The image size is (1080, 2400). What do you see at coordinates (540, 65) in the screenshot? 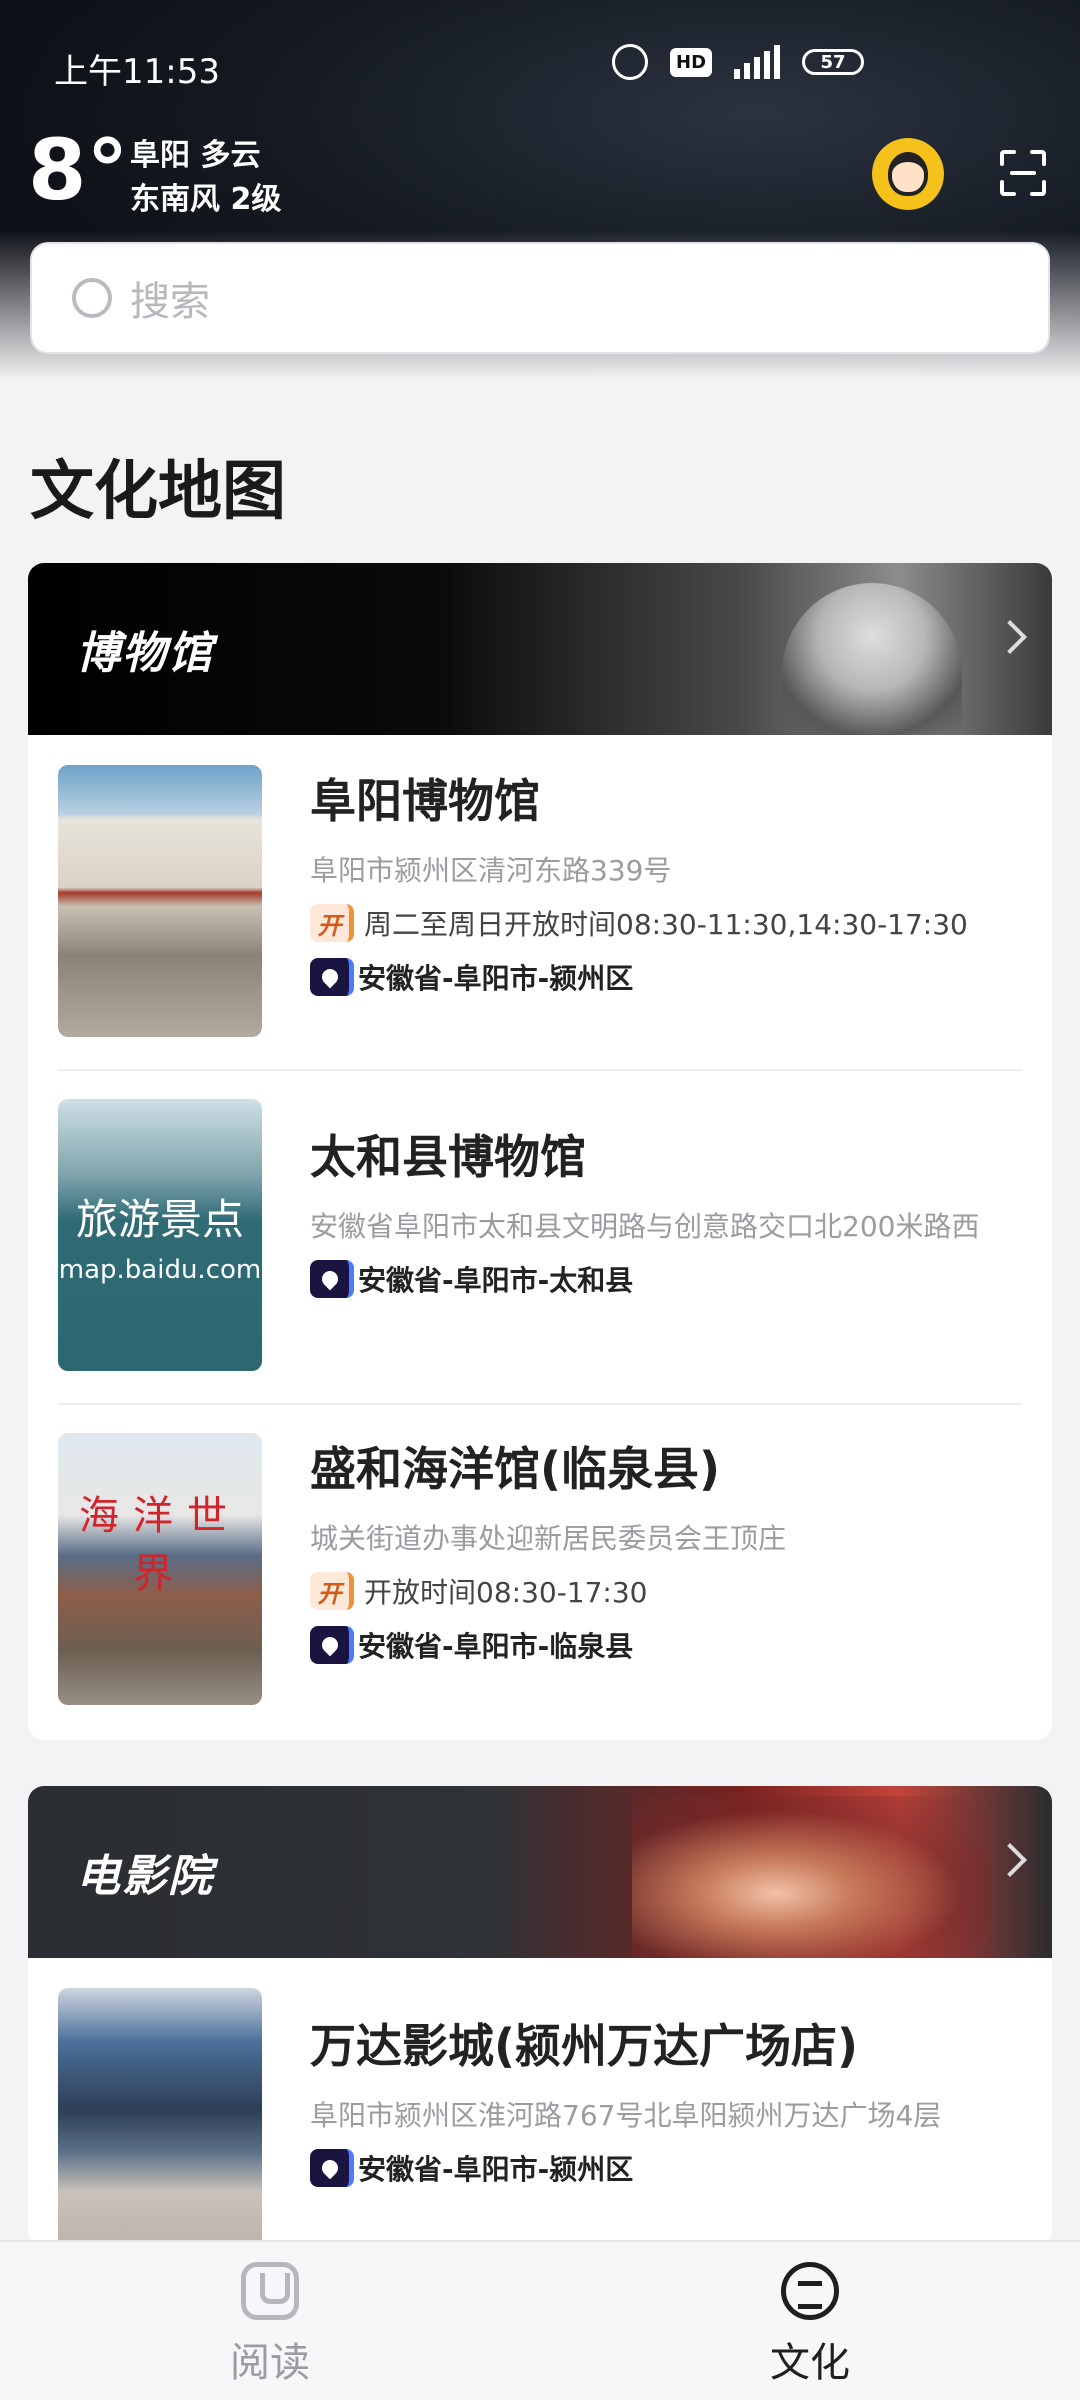
I see `status-bar: 上午11:53 HD 57` at bounding box center [540, 65].